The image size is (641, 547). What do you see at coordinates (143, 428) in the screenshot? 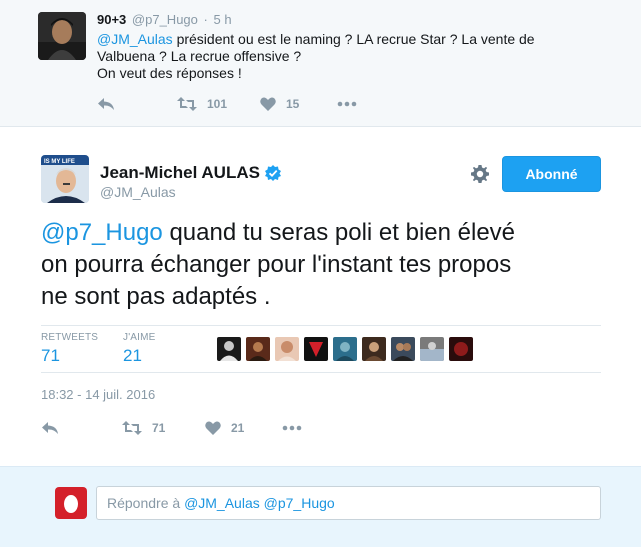
I see `retweet-button: 71` at bounding box center [143, 428].